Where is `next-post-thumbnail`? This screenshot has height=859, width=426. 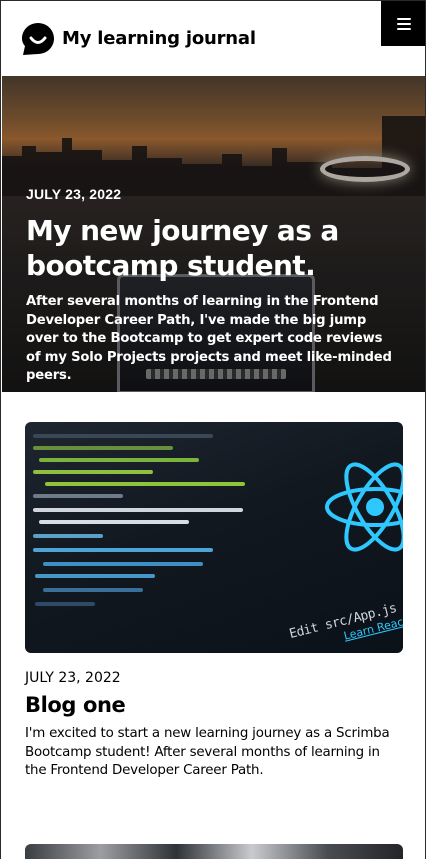 next-post-thumbnail is located at coordinates (214, 851).